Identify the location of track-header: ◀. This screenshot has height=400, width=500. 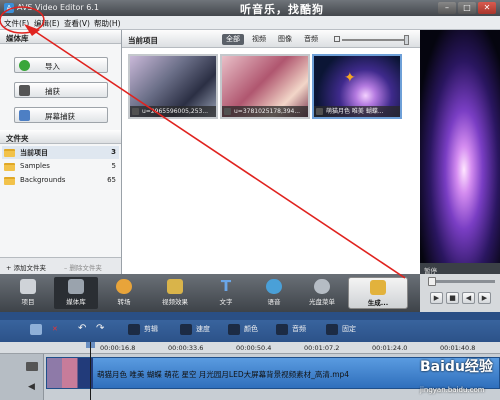
(22, 377).